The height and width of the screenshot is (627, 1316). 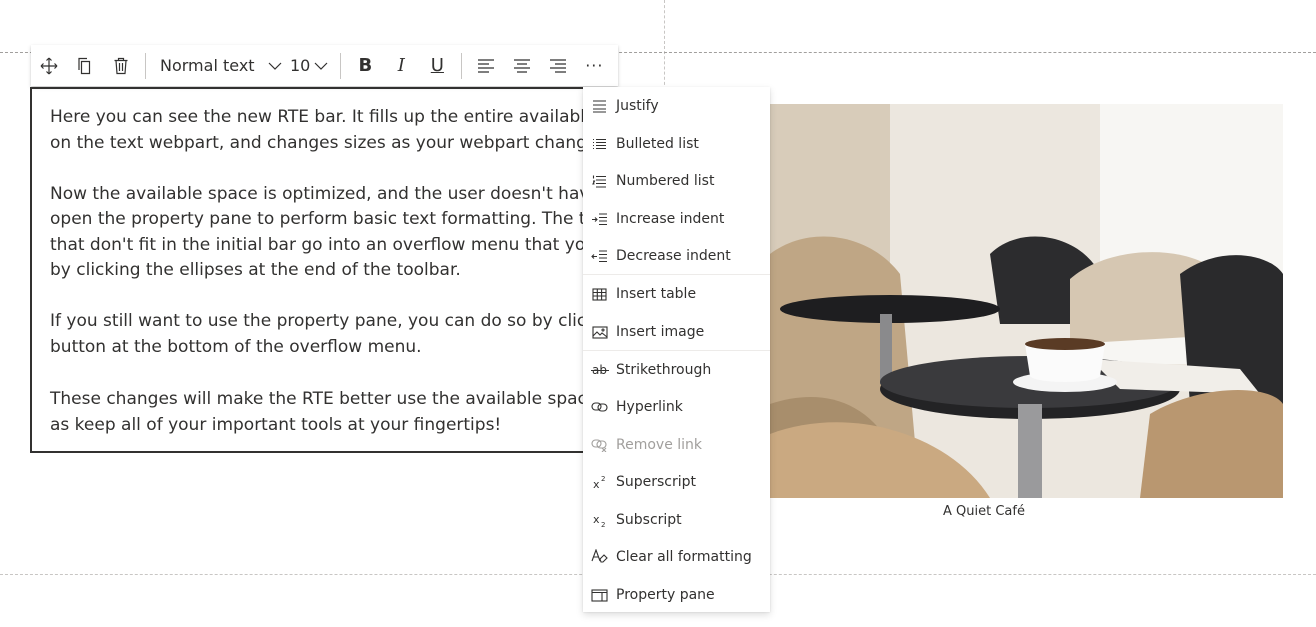 I want to click on menu-item-strikethrough: ab Strikethrough, so click(x=676, y=370).